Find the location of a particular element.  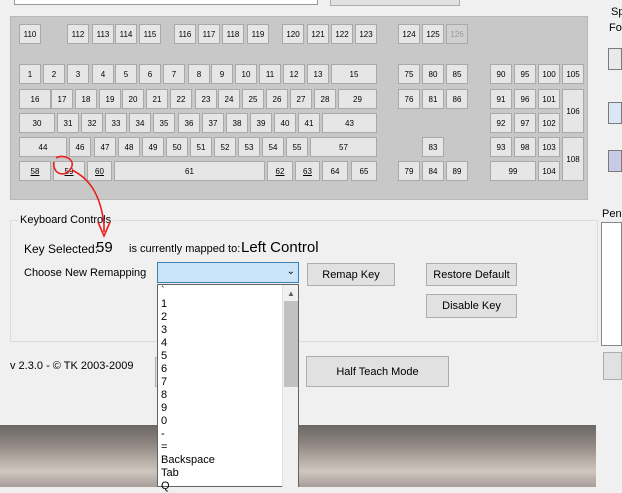

key-126: 126 is located at coordinates (457, 34).